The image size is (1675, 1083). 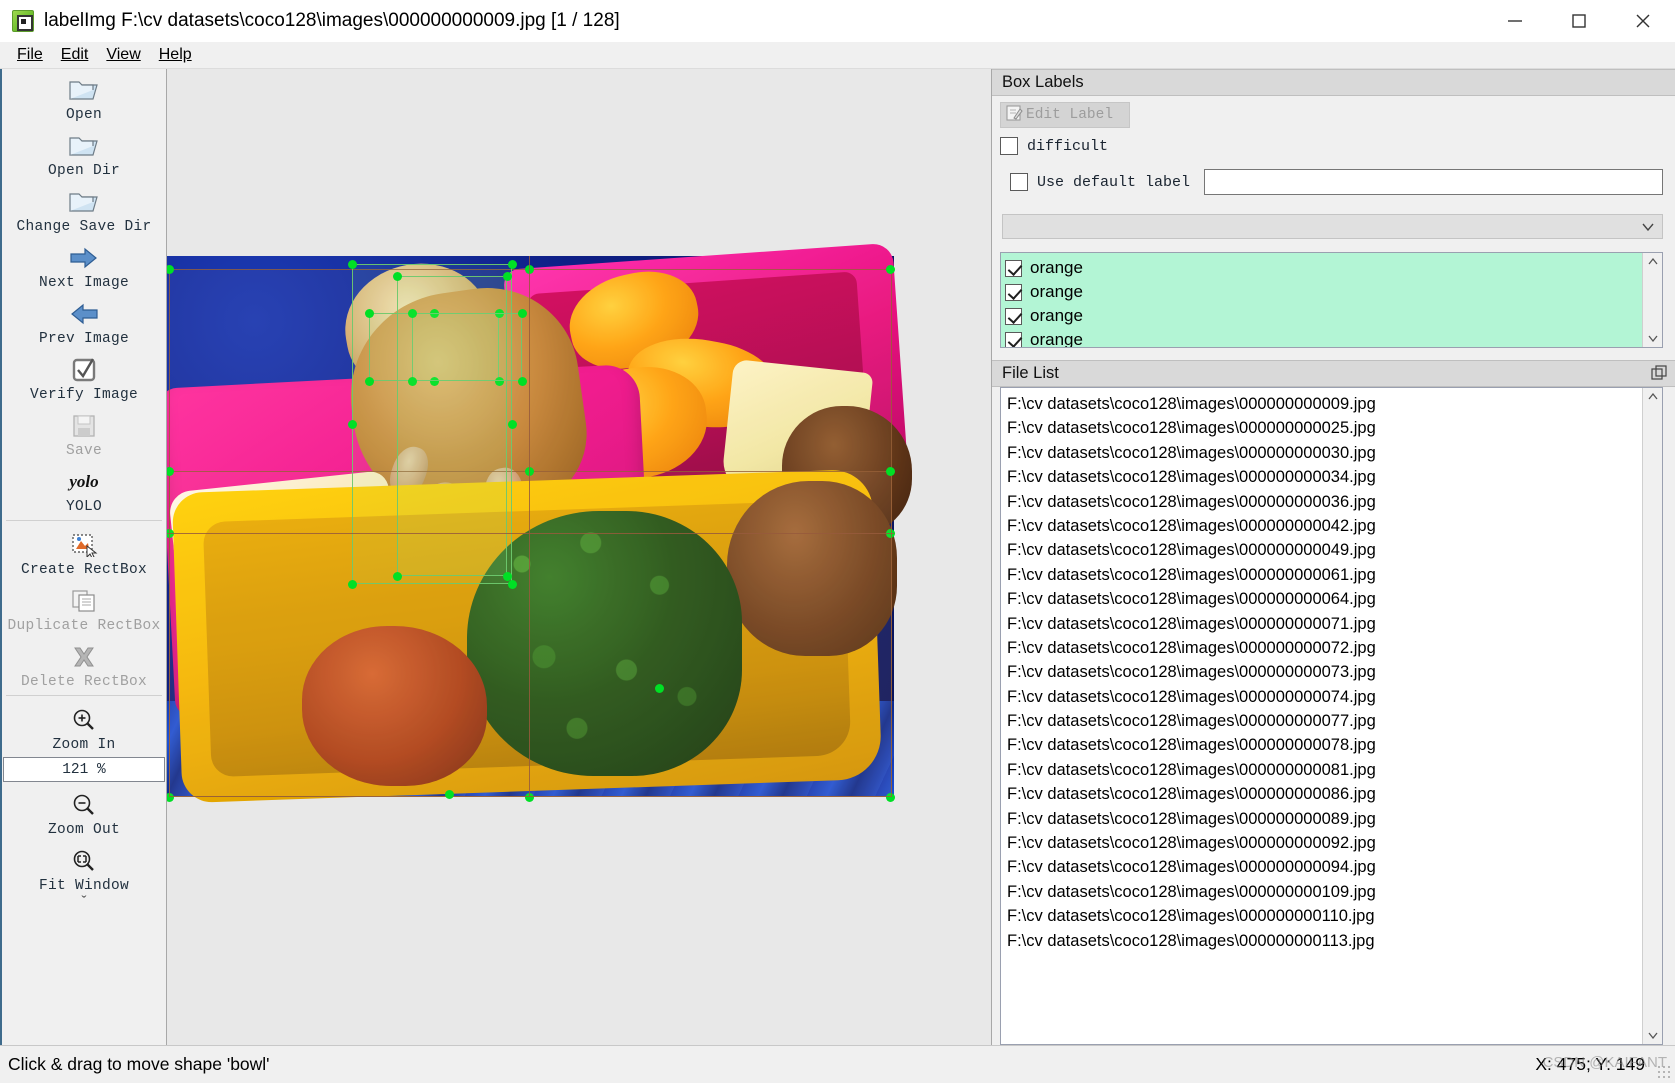 What do you see at coordinates (1333, 373) in the screenshot?
I see `file-list-header: File List` at bounding box center [1333, 373].